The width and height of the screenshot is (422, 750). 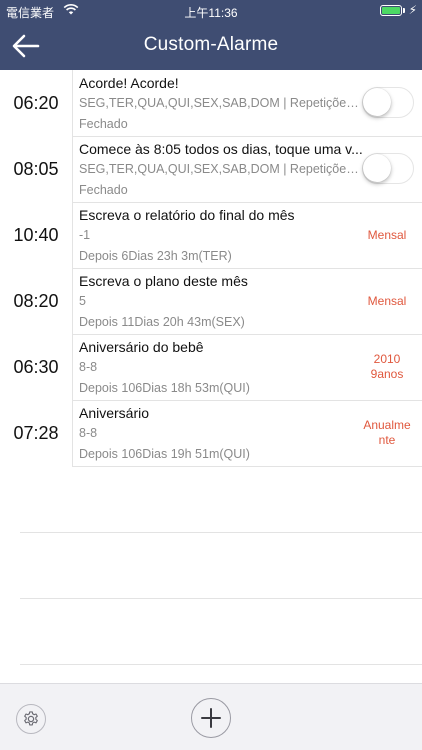 What do you see at coordinates (162, 322) in the screenshot?
I see `reminder-countdown: Depois 11Dias 20h 43m(SEX)` at bounding box center [162, 322].